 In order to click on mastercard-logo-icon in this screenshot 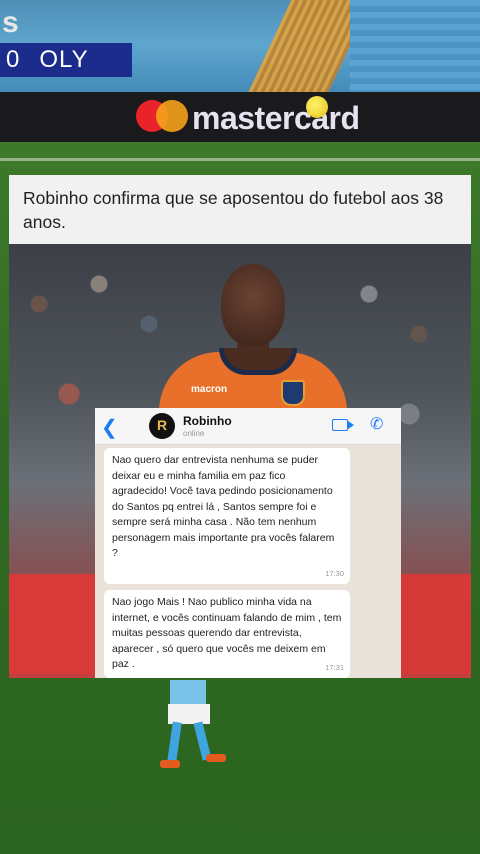, I will do `click(162, 116)`.